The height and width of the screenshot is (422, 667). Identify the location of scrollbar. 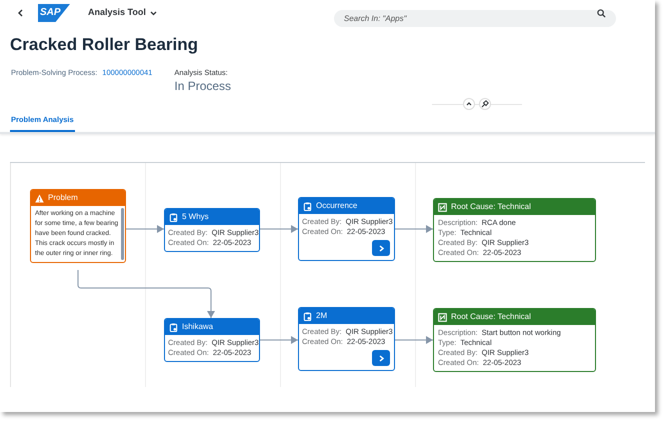
(122, 234).